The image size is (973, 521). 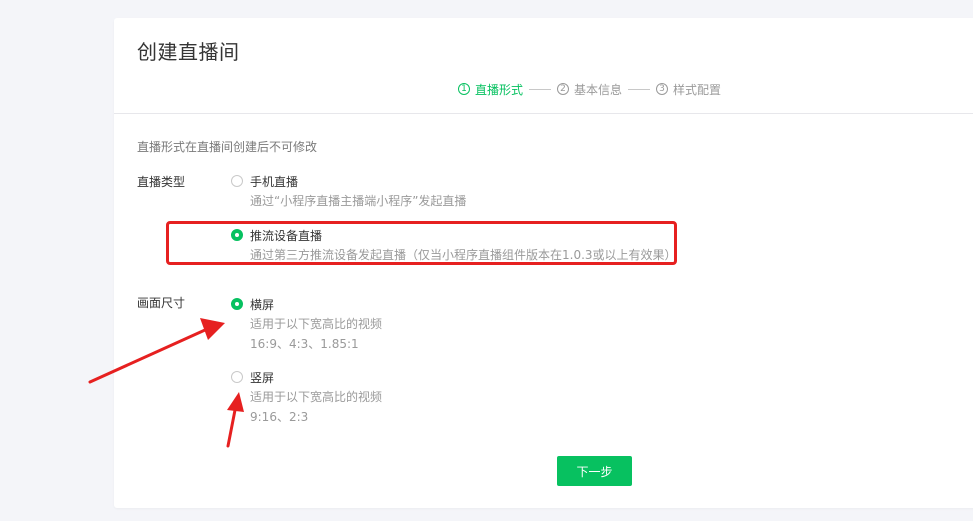 I want to click on step-label-1: 直播形式, so click(x=499, y=89).